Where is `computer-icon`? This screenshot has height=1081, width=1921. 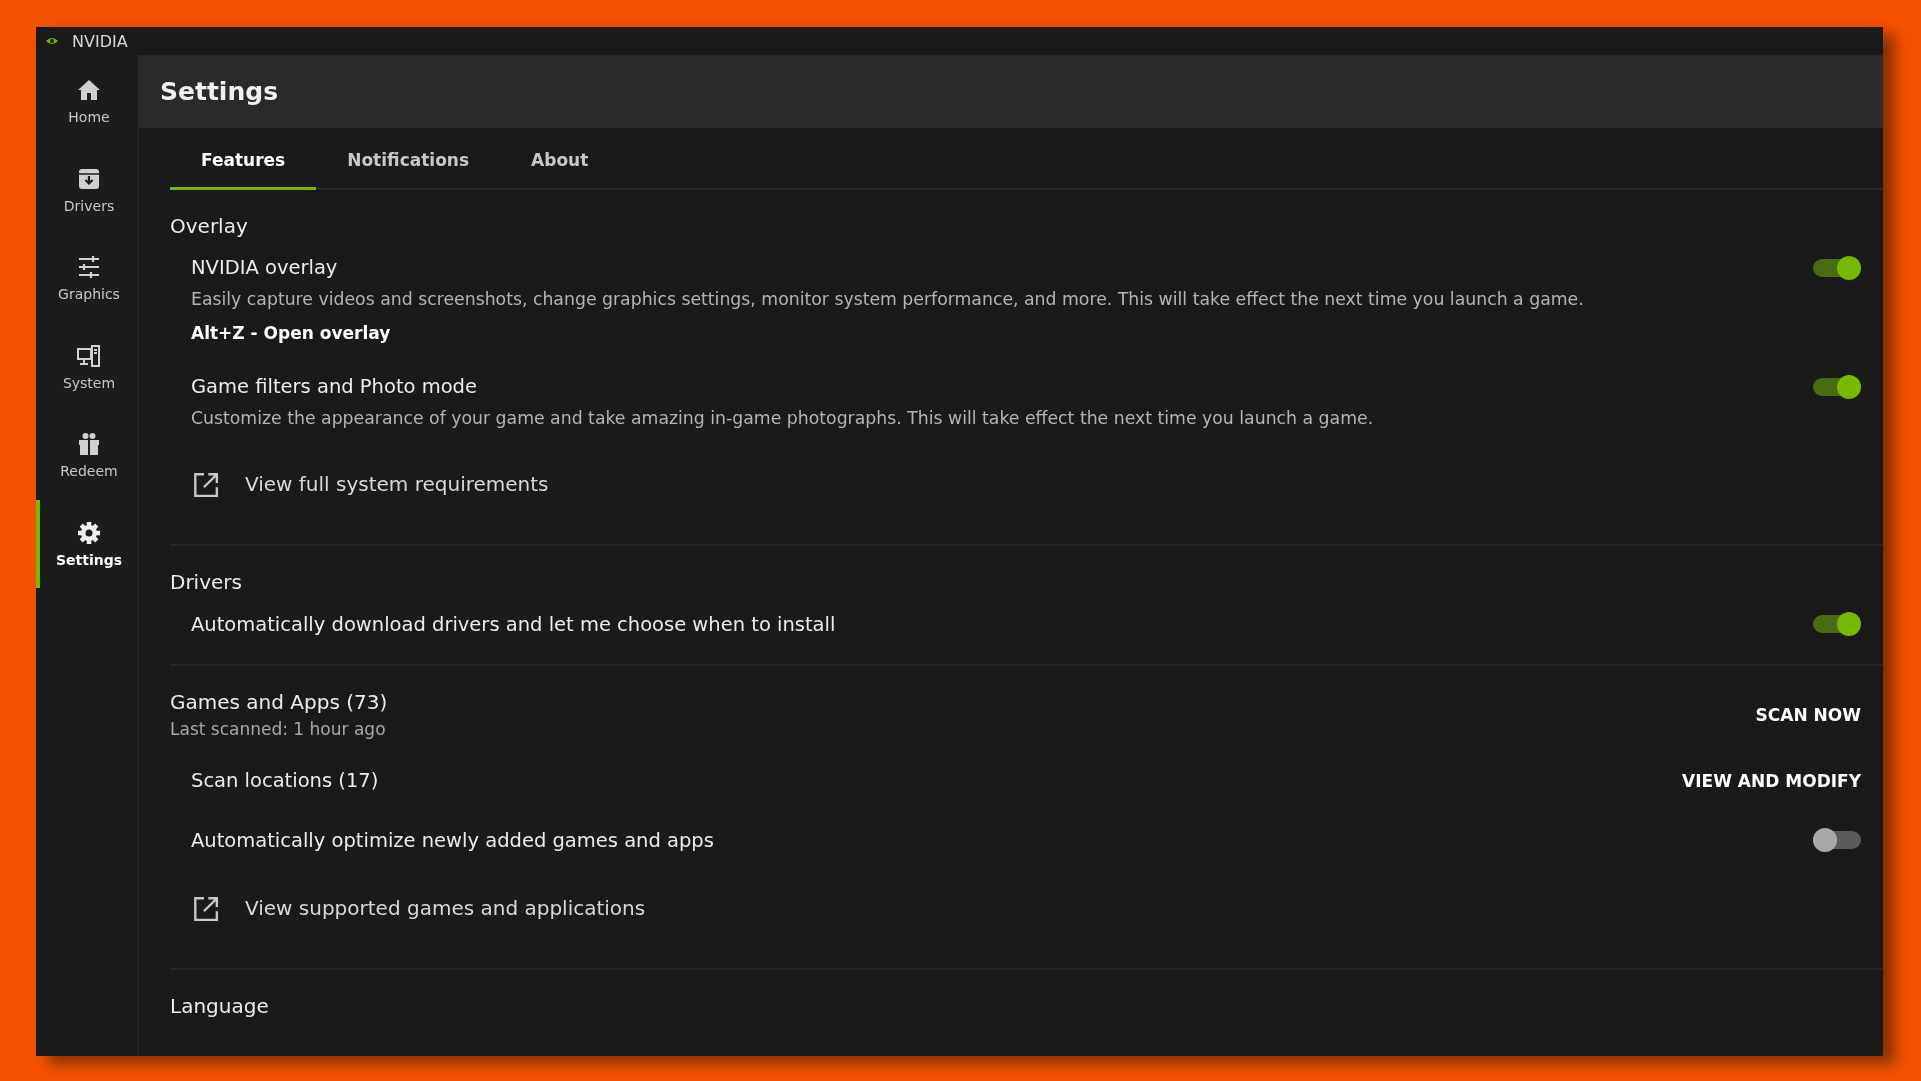 computer-icon is located at coordinates (89, 355).